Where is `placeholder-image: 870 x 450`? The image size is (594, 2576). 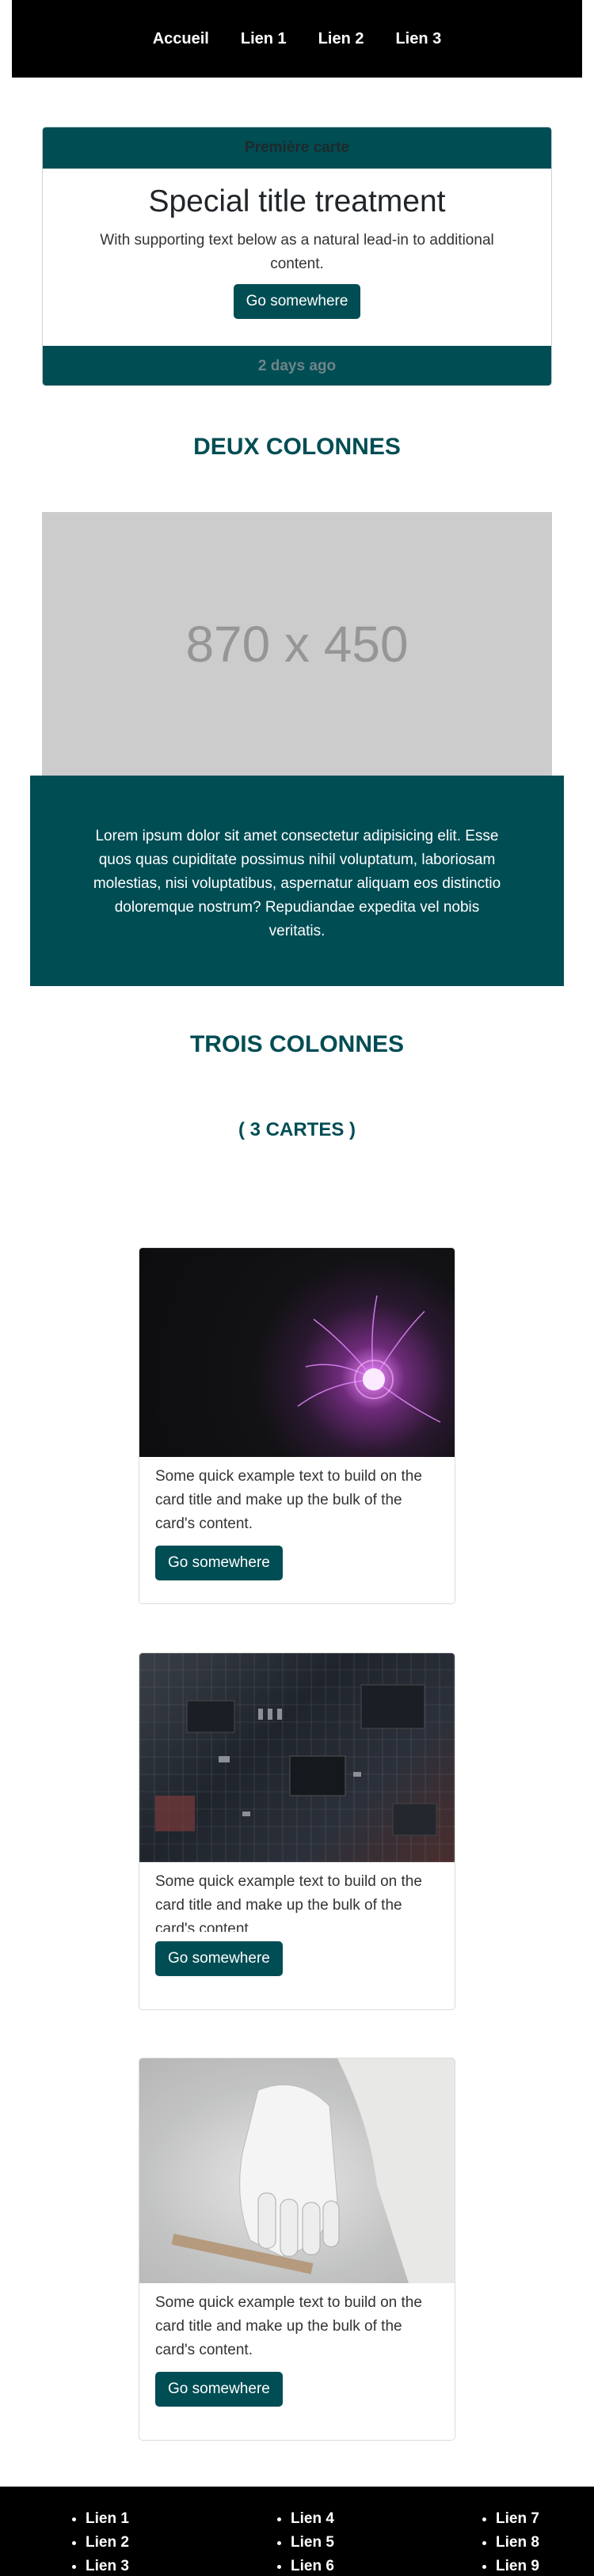
placeholder-image: 870 x 450 is located at coordinates (297, 644).